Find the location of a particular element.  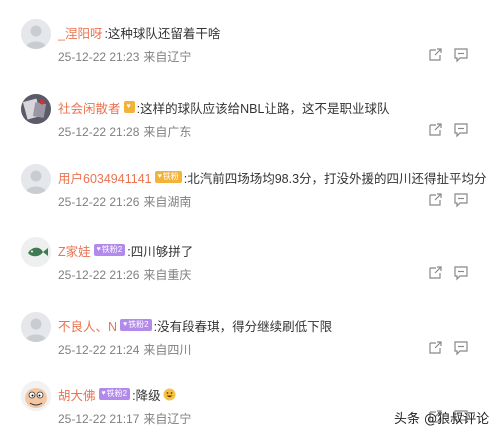

watermark-platform: 头条 is located at coordinates (407, 419).